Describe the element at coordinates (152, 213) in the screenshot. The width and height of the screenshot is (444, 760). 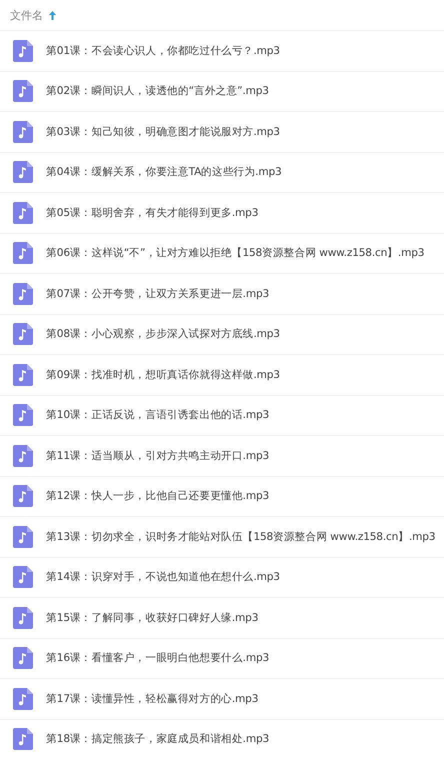
I see `file-name: 第05课：聪明舍弃，有失才能得到更多.mp3` at that location.